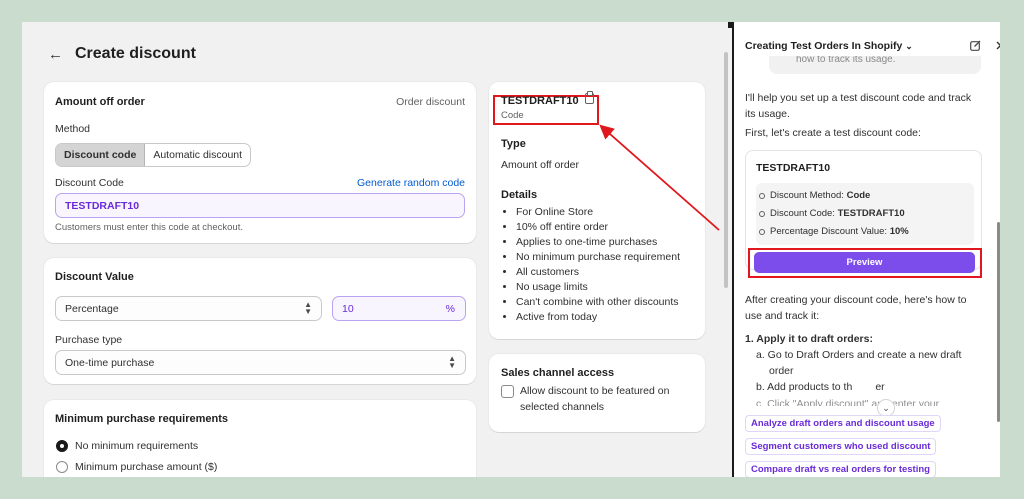 The image size is (1024, 499). What do you see at coordinates (659, 177) in the screenshot?
I see `annotation-arrow` at bounding box center [659, 177].